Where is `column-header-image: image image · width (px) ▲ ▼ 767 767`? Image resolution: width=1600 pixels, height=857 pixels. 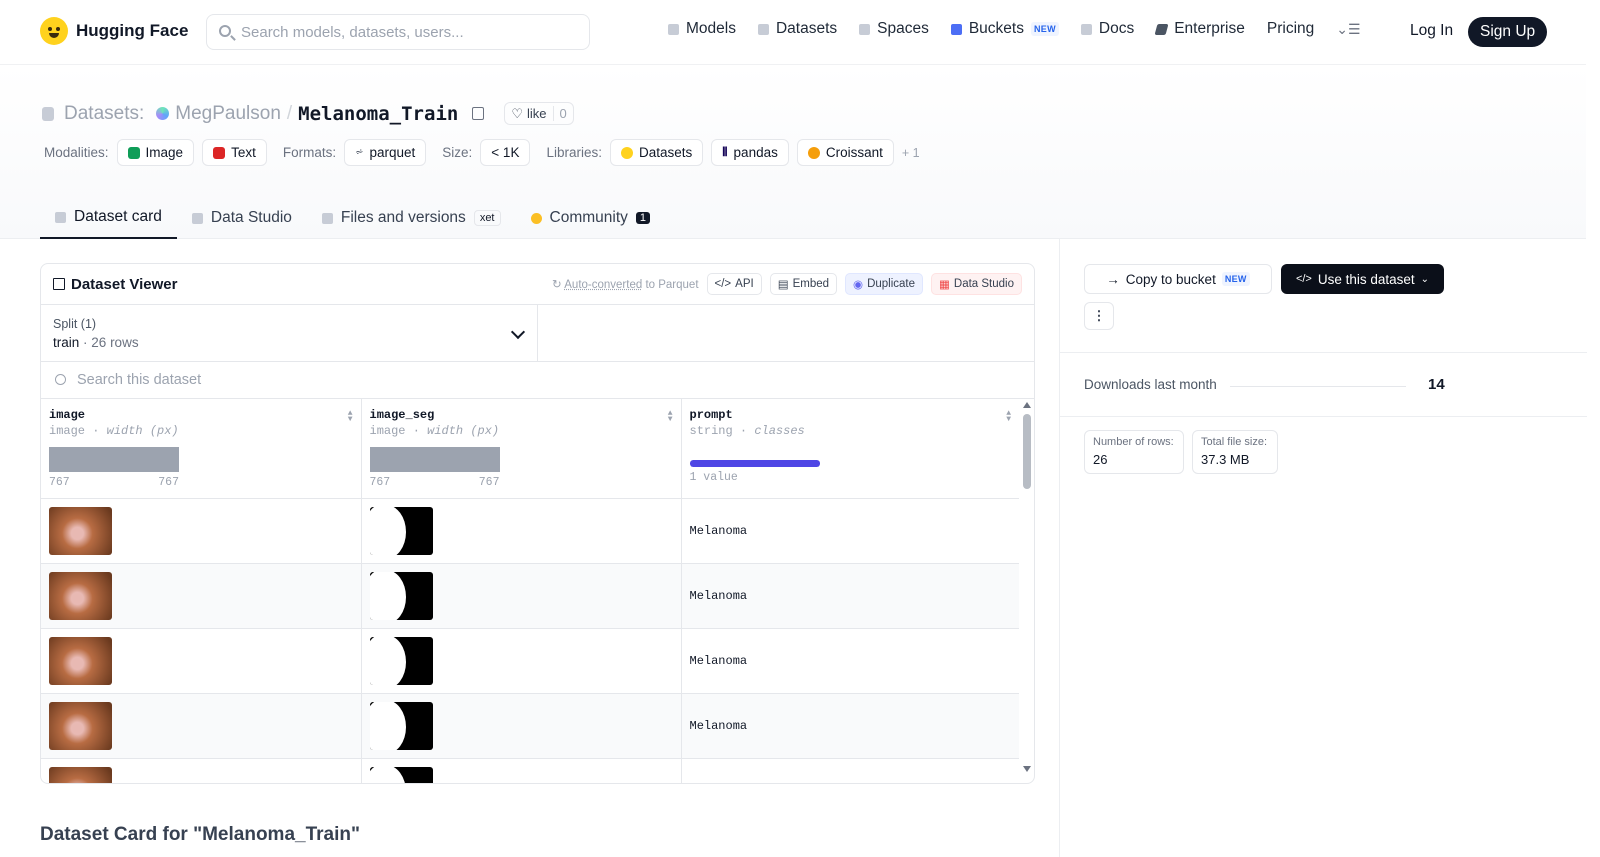 column-header-image: image image · width (px) ▲ ▼ 767 767 is located at coordinates (201, 449).